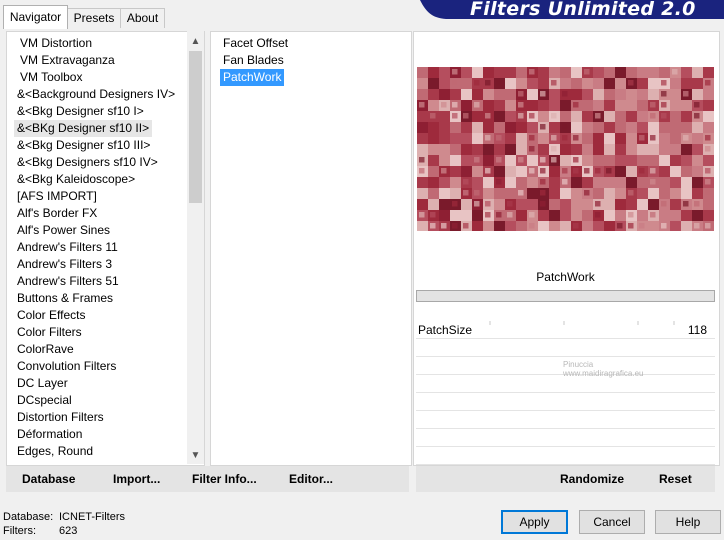 The width and height of the screenshot is (724, 540). I want to click on scroll-down-arrow-icon: ▼, so click(195, 455).